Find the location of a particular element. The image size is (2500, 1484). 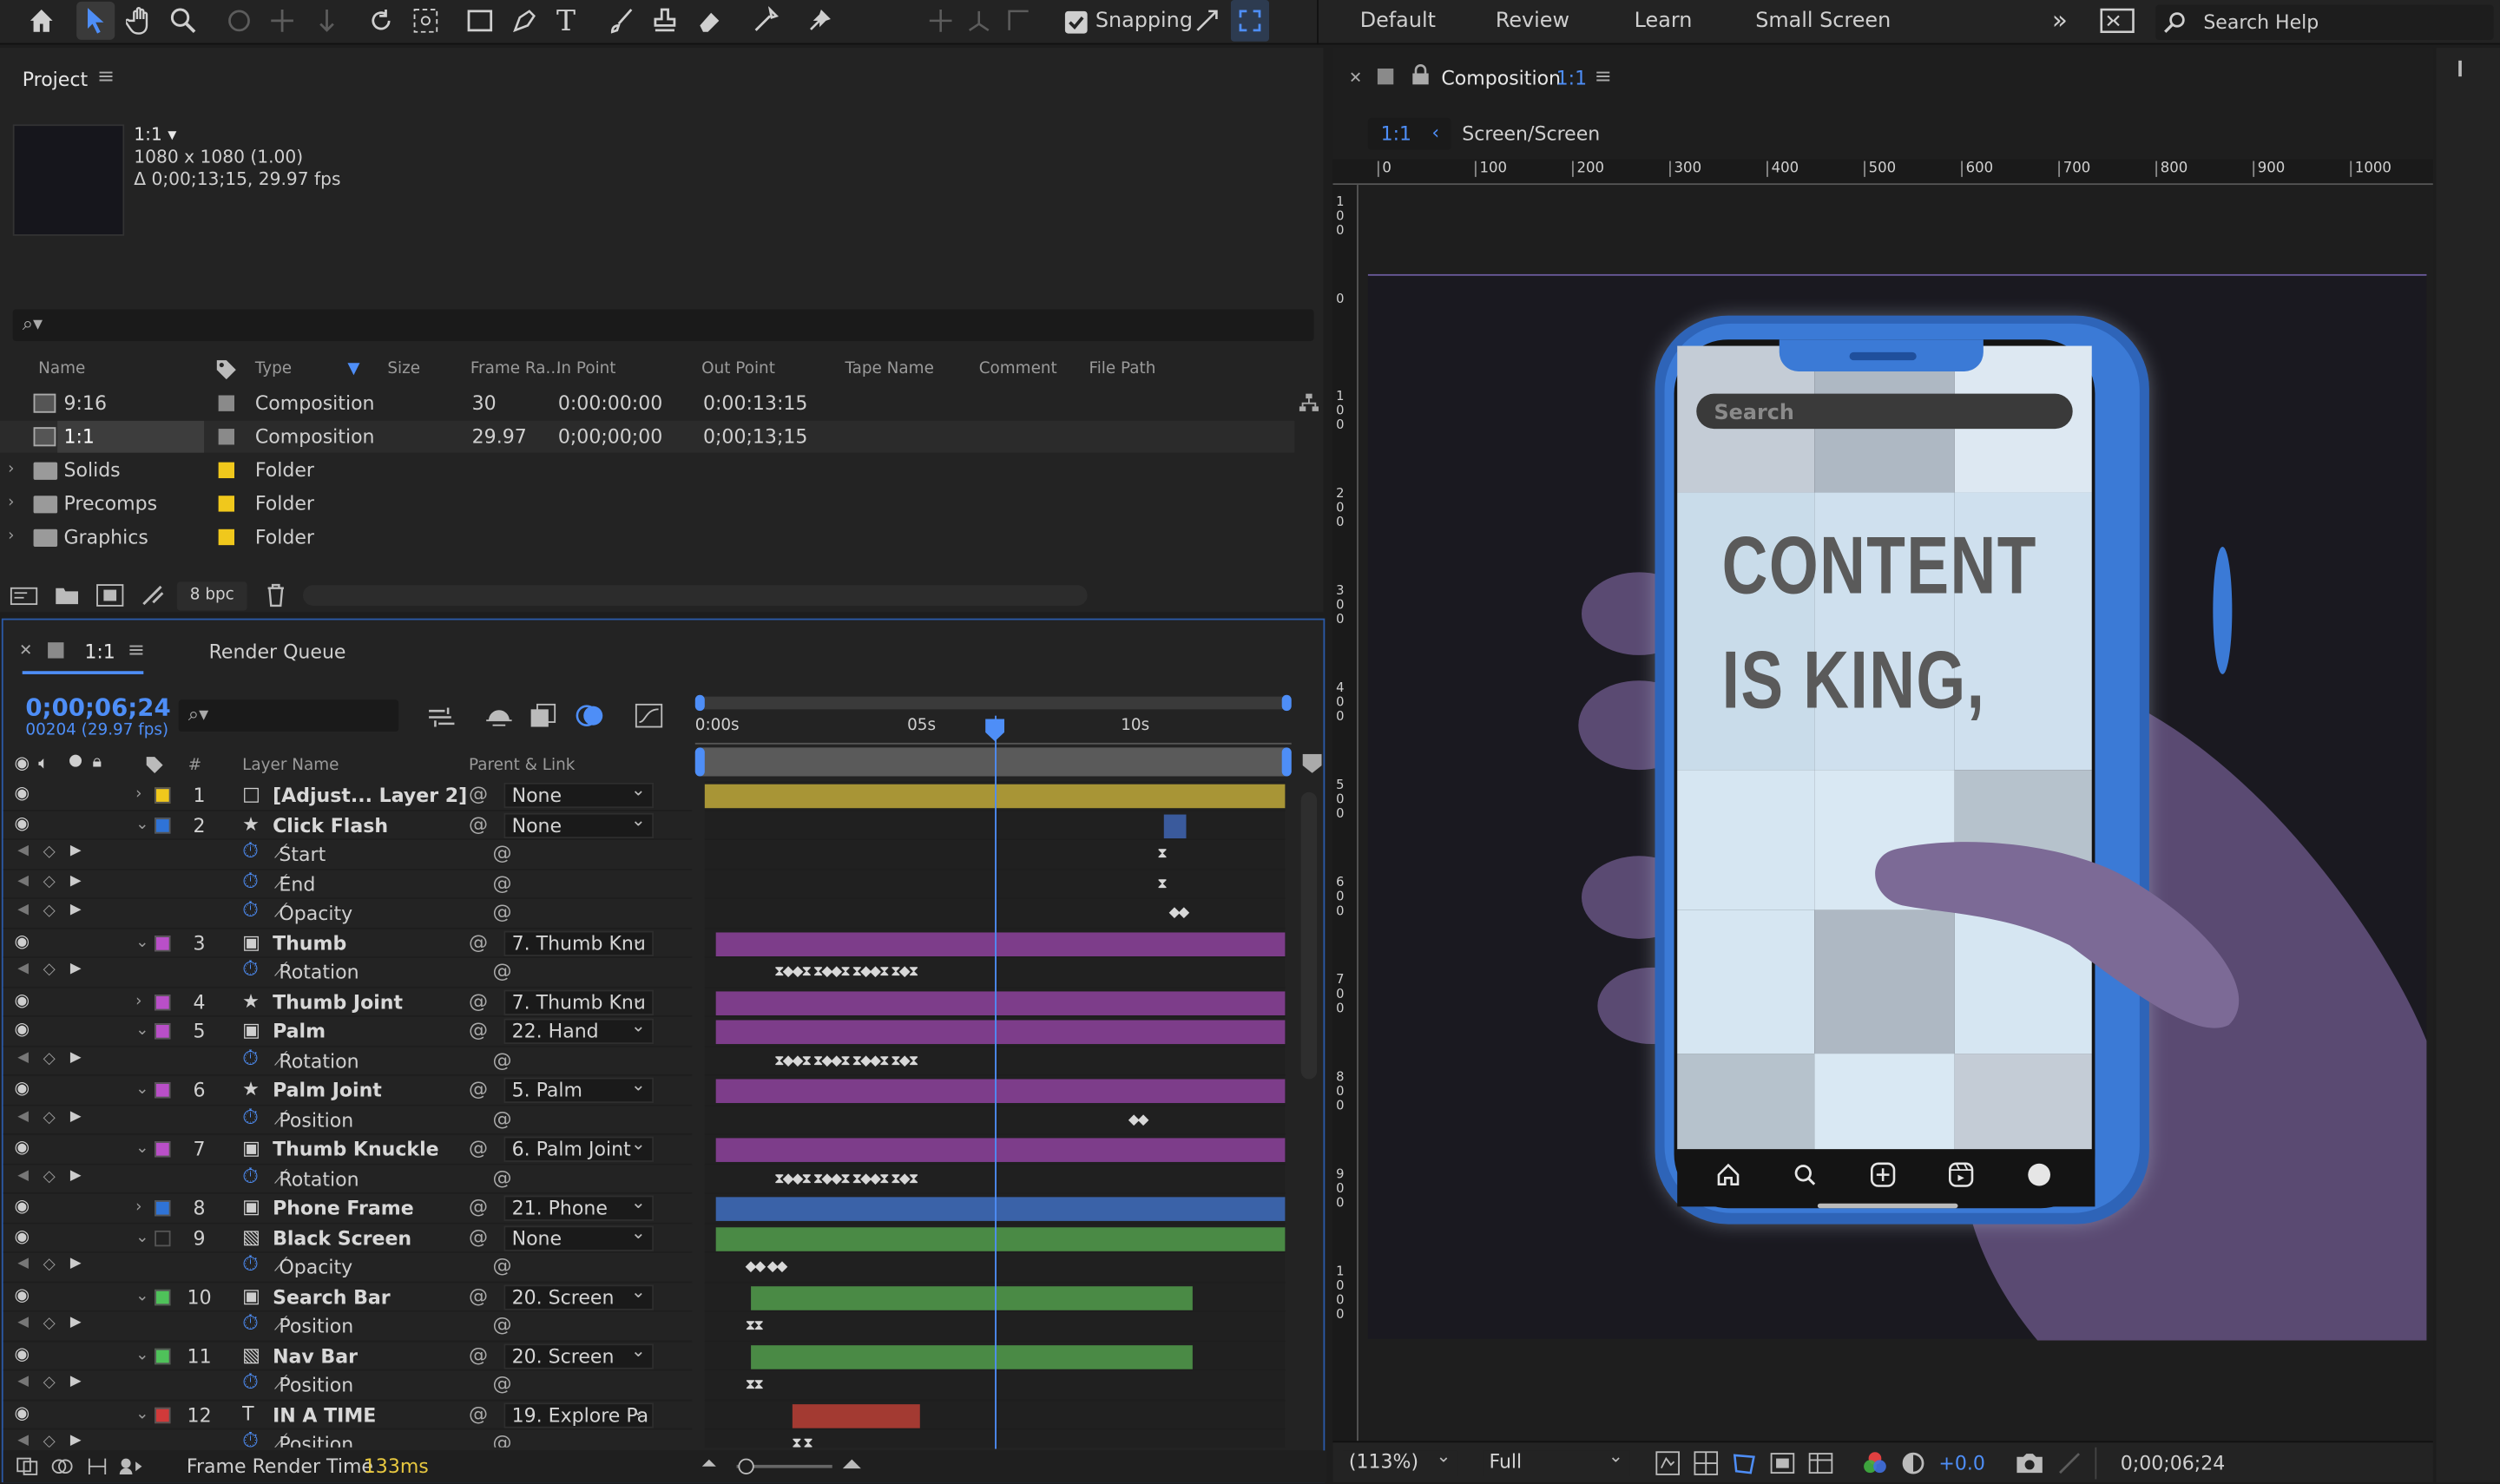

reset-exposure-icon is located at coordinates (1912, 1462).